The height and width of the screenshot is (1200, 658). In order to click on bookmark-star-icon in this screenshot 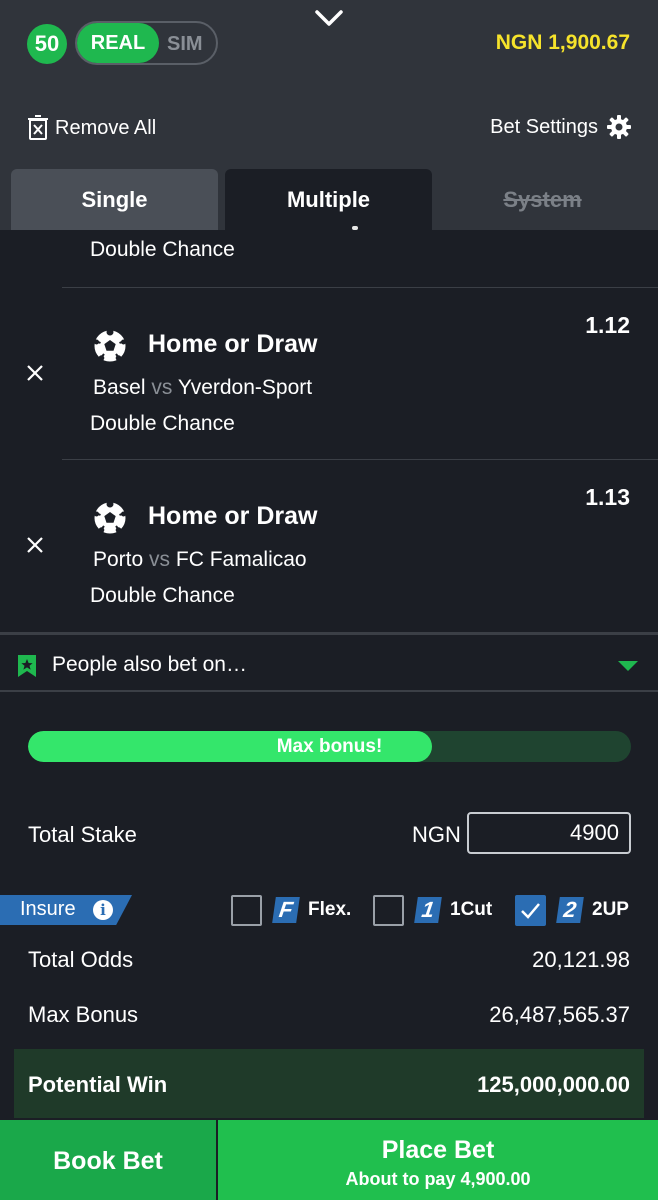, I will do `click(27, 666)`.